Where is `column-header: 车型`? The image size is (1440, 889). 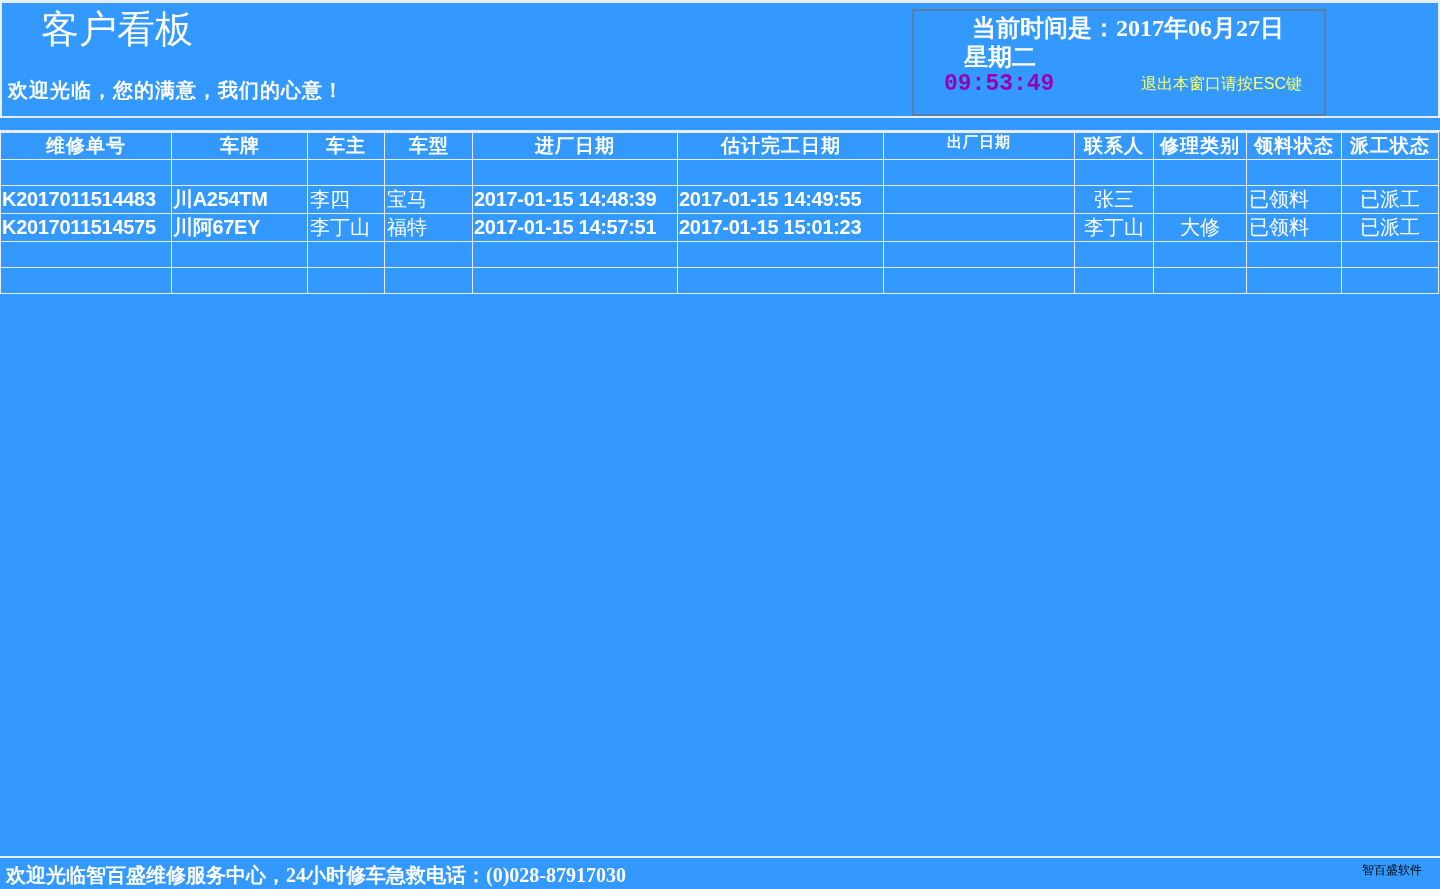 column-header: 车型 is located at coordinates (428, 146).